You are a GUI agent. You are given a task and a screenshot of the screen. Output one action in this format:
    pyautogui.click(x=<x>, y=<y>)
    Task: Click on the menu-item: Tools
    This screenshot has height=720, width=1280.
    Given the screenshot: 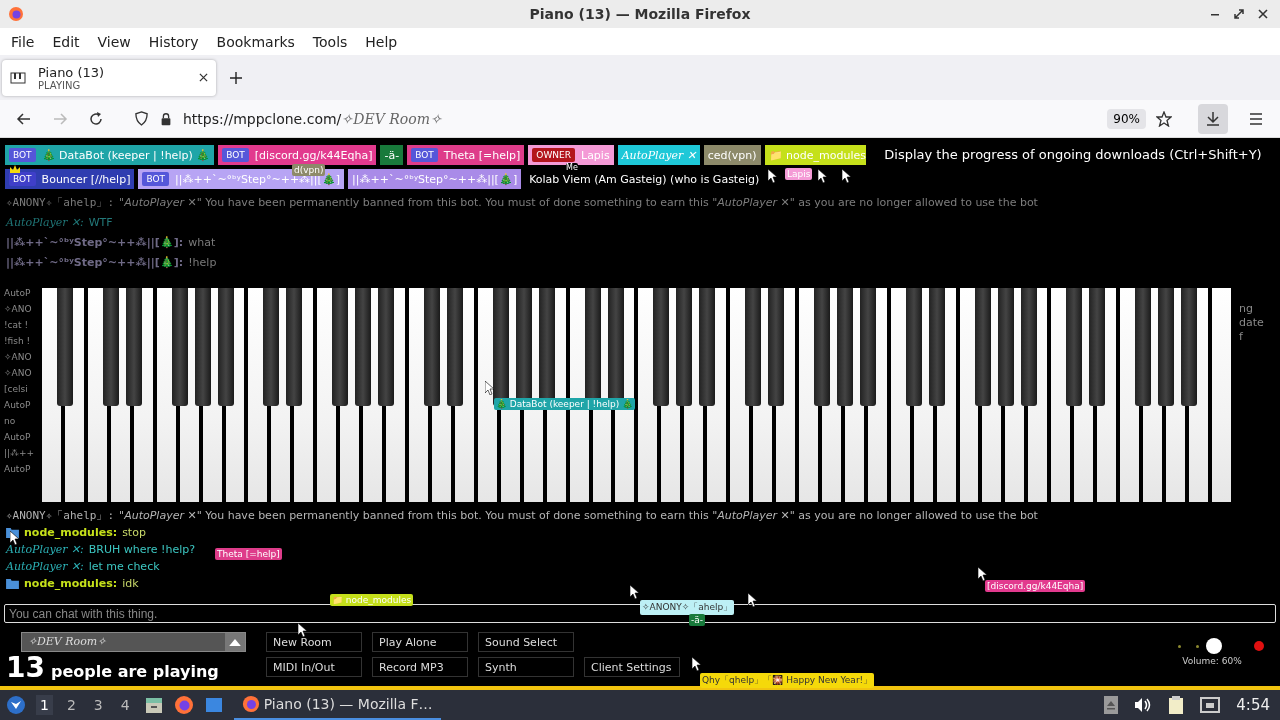 What is the action you would take?
    pyautogui.click(x=330, y=41)
    